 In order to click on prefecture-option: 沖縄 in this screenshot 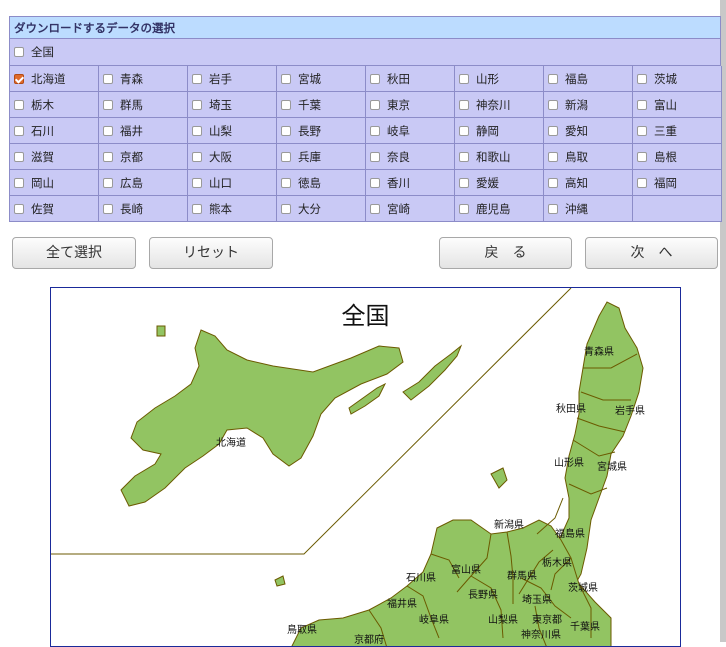, I will do `click(588, 209)`.